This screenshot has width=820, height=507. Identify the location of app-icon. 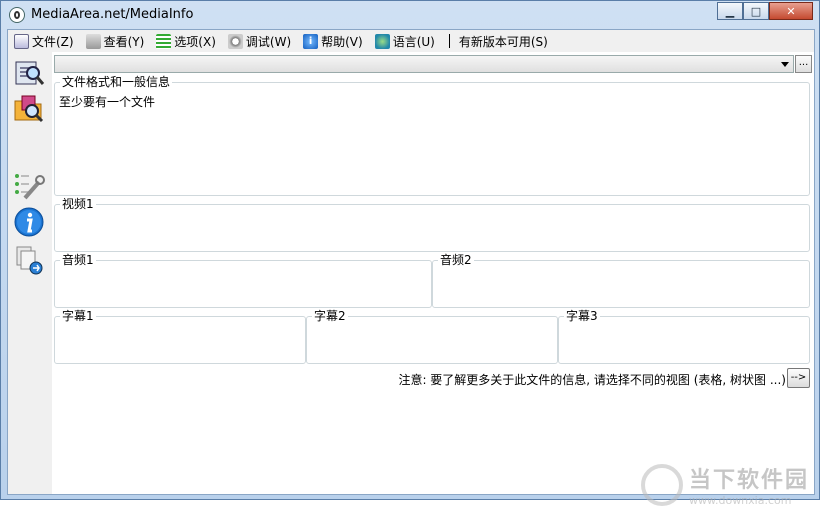
(17, 15).